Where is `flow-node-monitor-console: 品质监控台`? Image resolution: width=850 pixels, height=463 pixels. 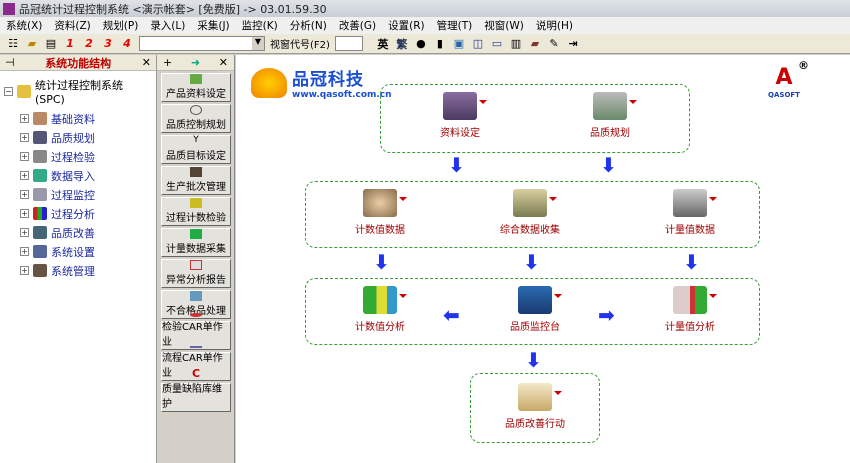
flow-node-monitor-console: 品质监控台 is located at coordinates (535, 309).